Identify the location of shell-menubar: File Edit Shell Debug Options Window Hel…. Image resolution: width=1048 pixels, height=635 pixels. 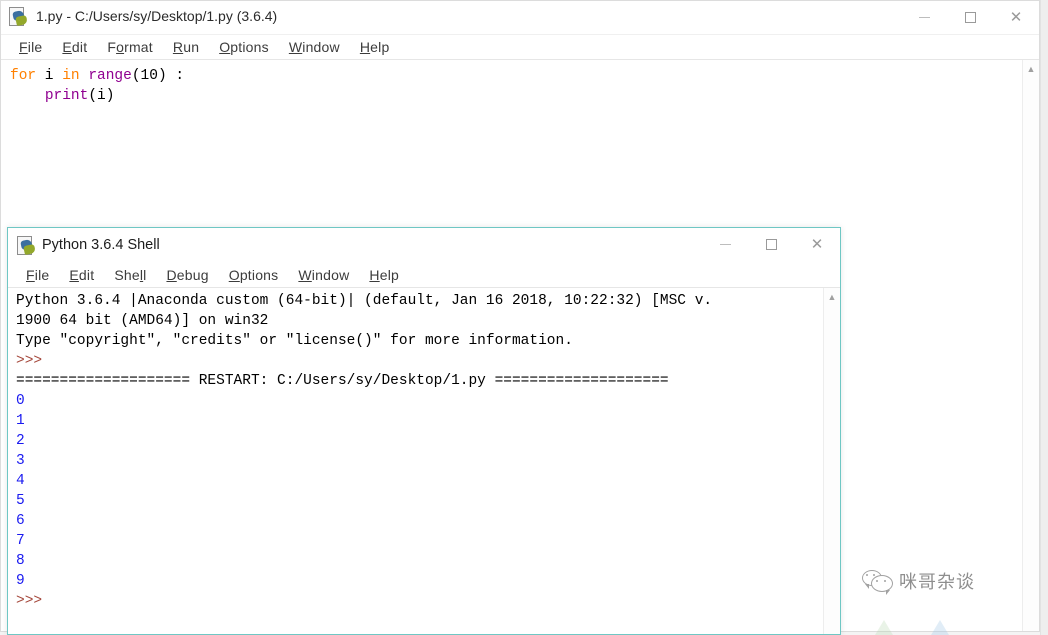
(424, 275).